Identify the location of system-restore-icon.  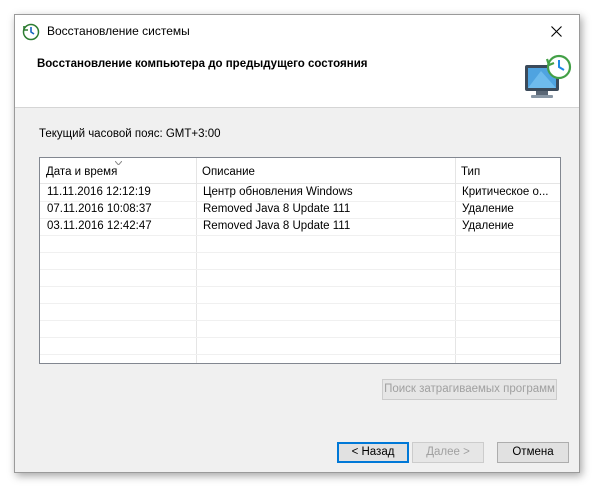
(31, 32).